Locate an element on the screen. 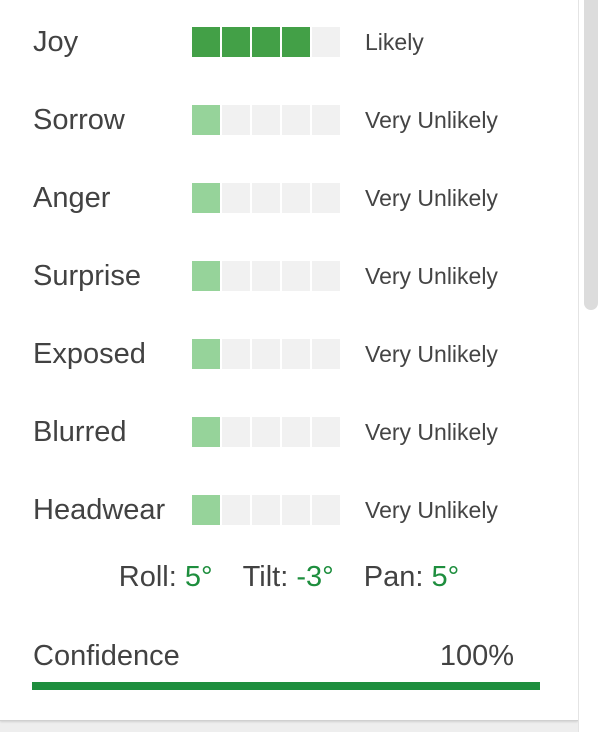 The image size is (604, 732). likelihood-text: Likely is located at coordinates (394, 42).